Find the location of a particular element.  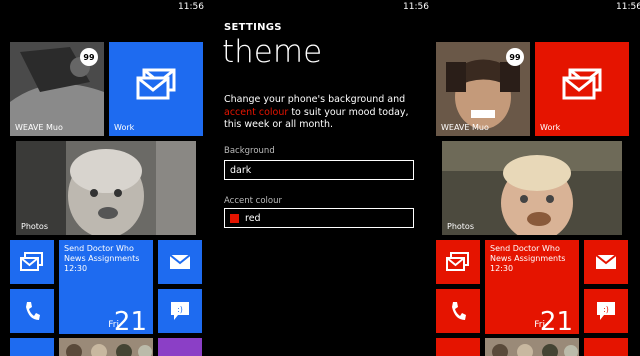

notification-badge: 99 is located at coordinates (89, 57).